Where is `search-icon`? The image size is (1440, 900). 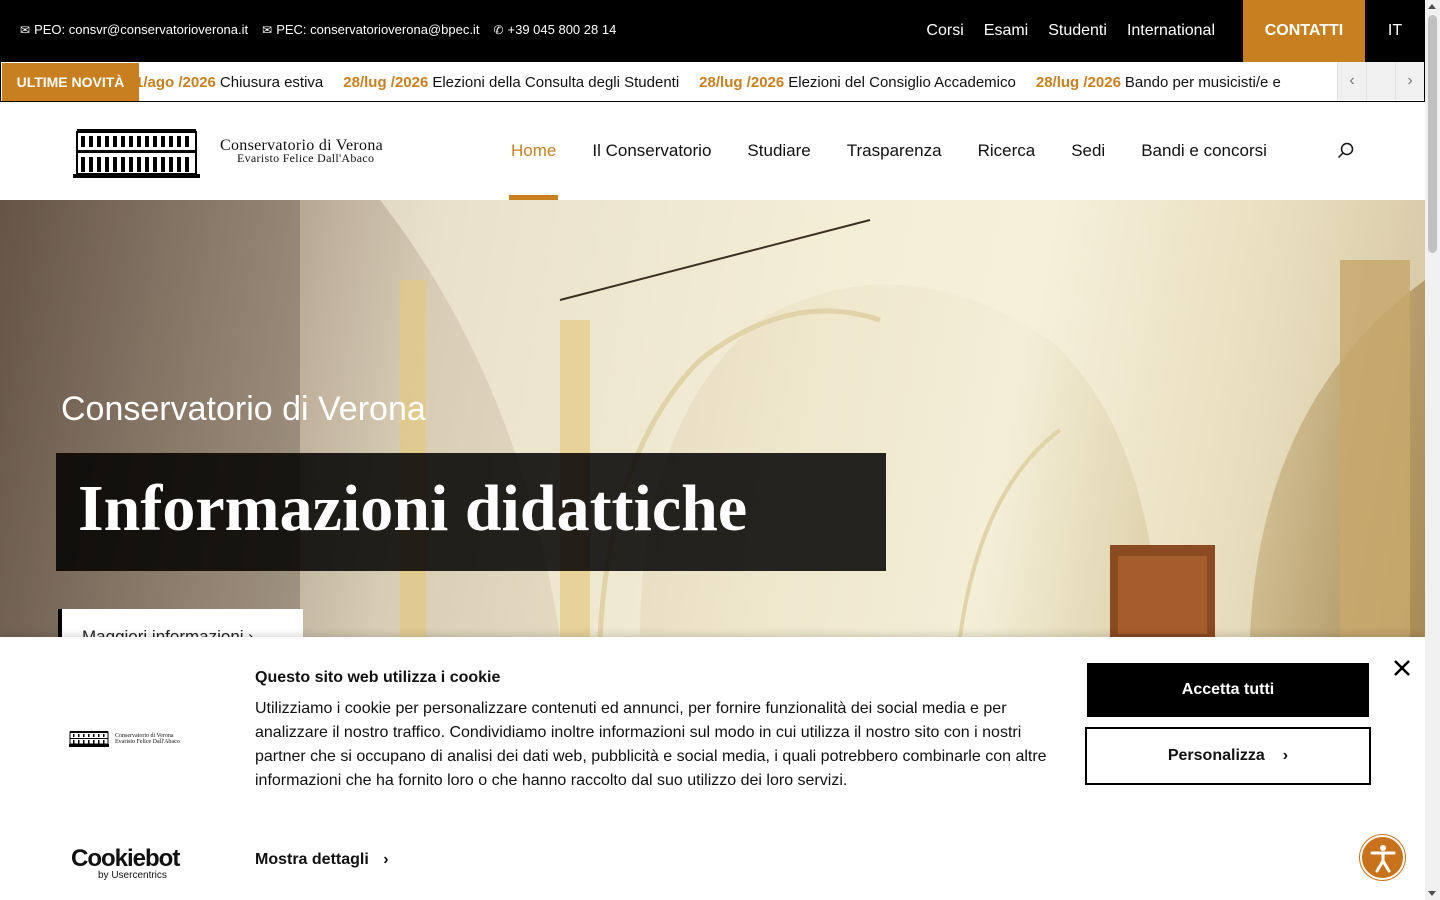 search-icon is located at coordinates (1346, 151).